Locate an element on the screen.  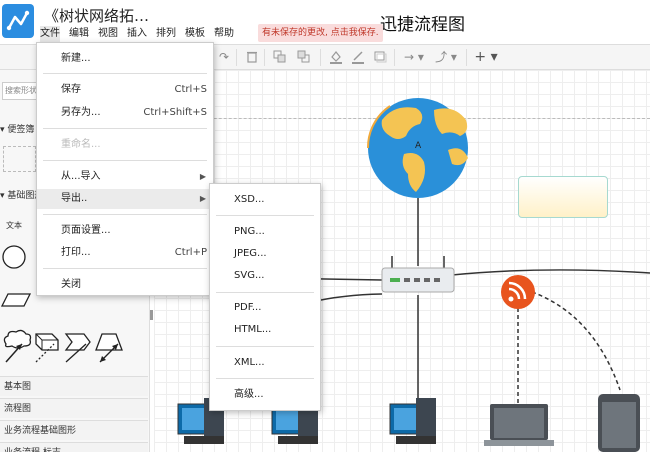
category-basic: 基本图 is located at coordinates (74, 386).